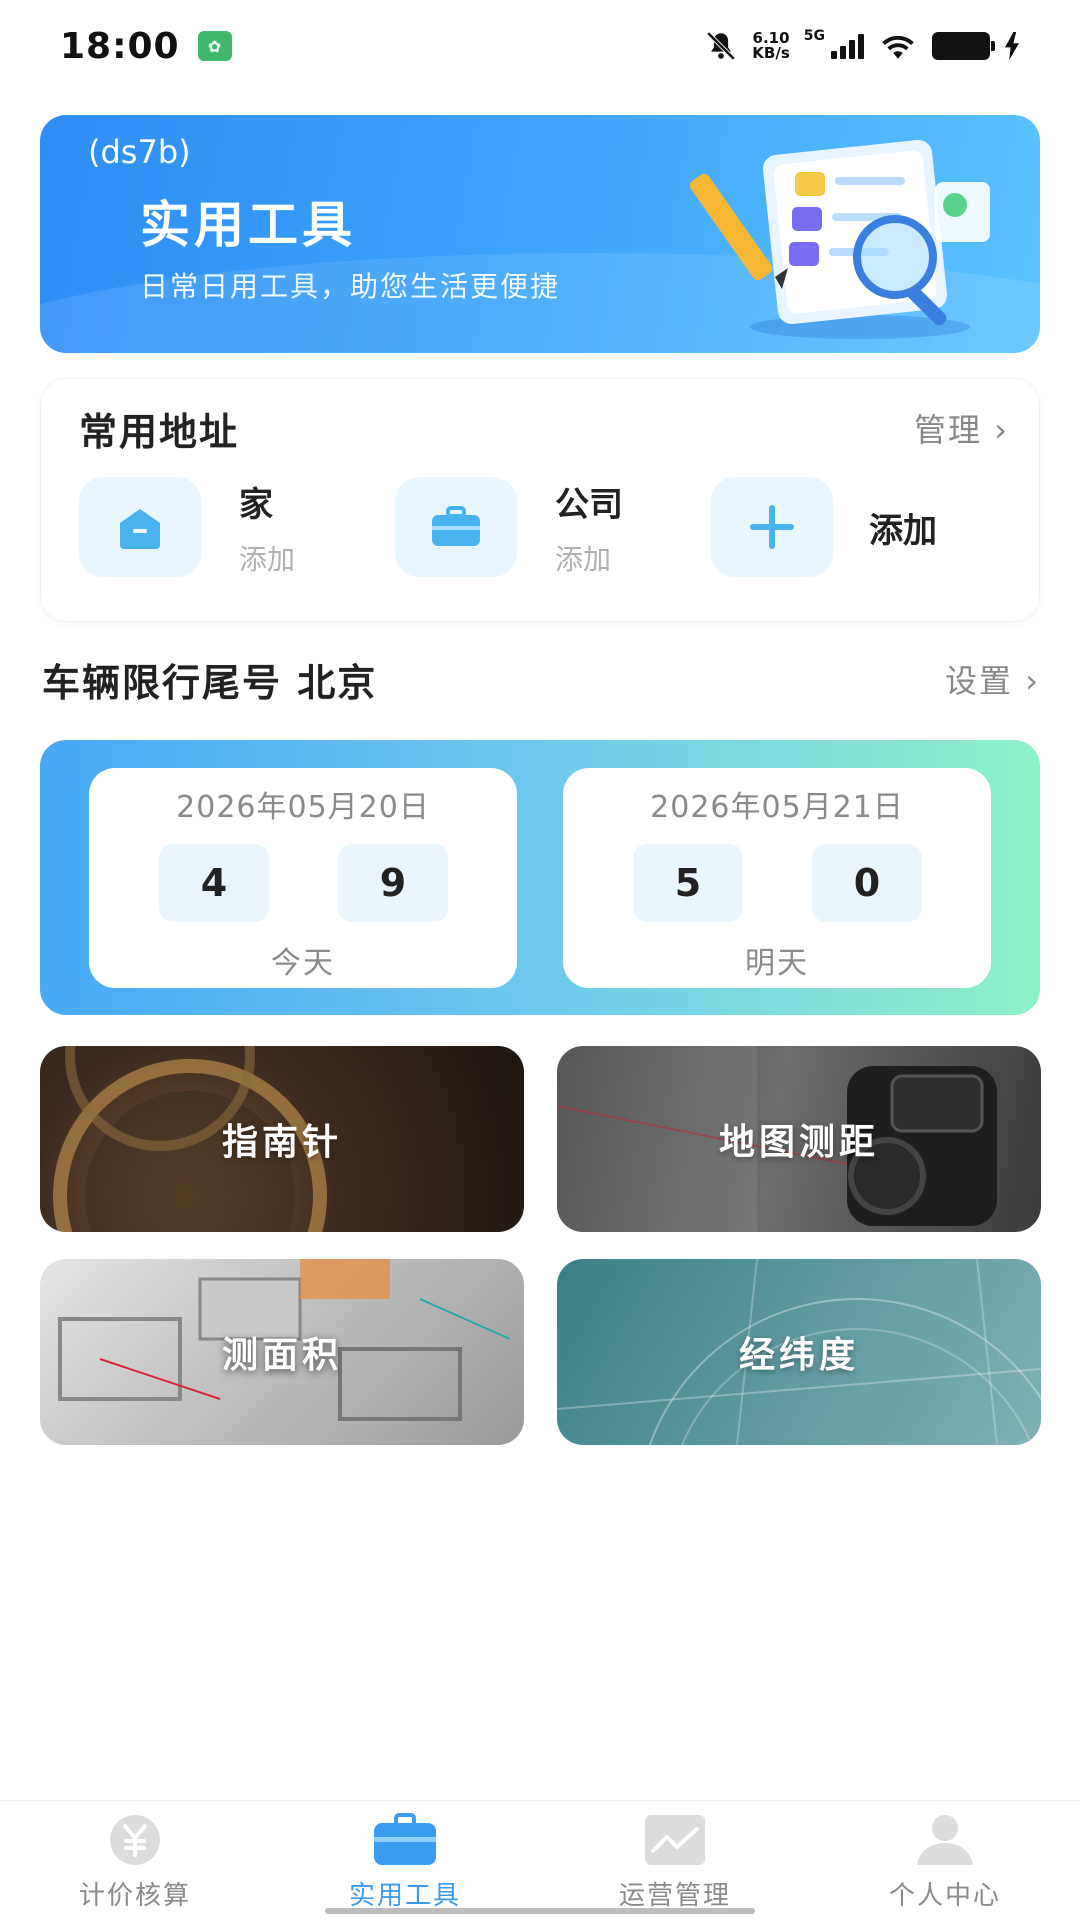  I want to click on tool-lat-lng: 经纬度, so click(799, 1352).